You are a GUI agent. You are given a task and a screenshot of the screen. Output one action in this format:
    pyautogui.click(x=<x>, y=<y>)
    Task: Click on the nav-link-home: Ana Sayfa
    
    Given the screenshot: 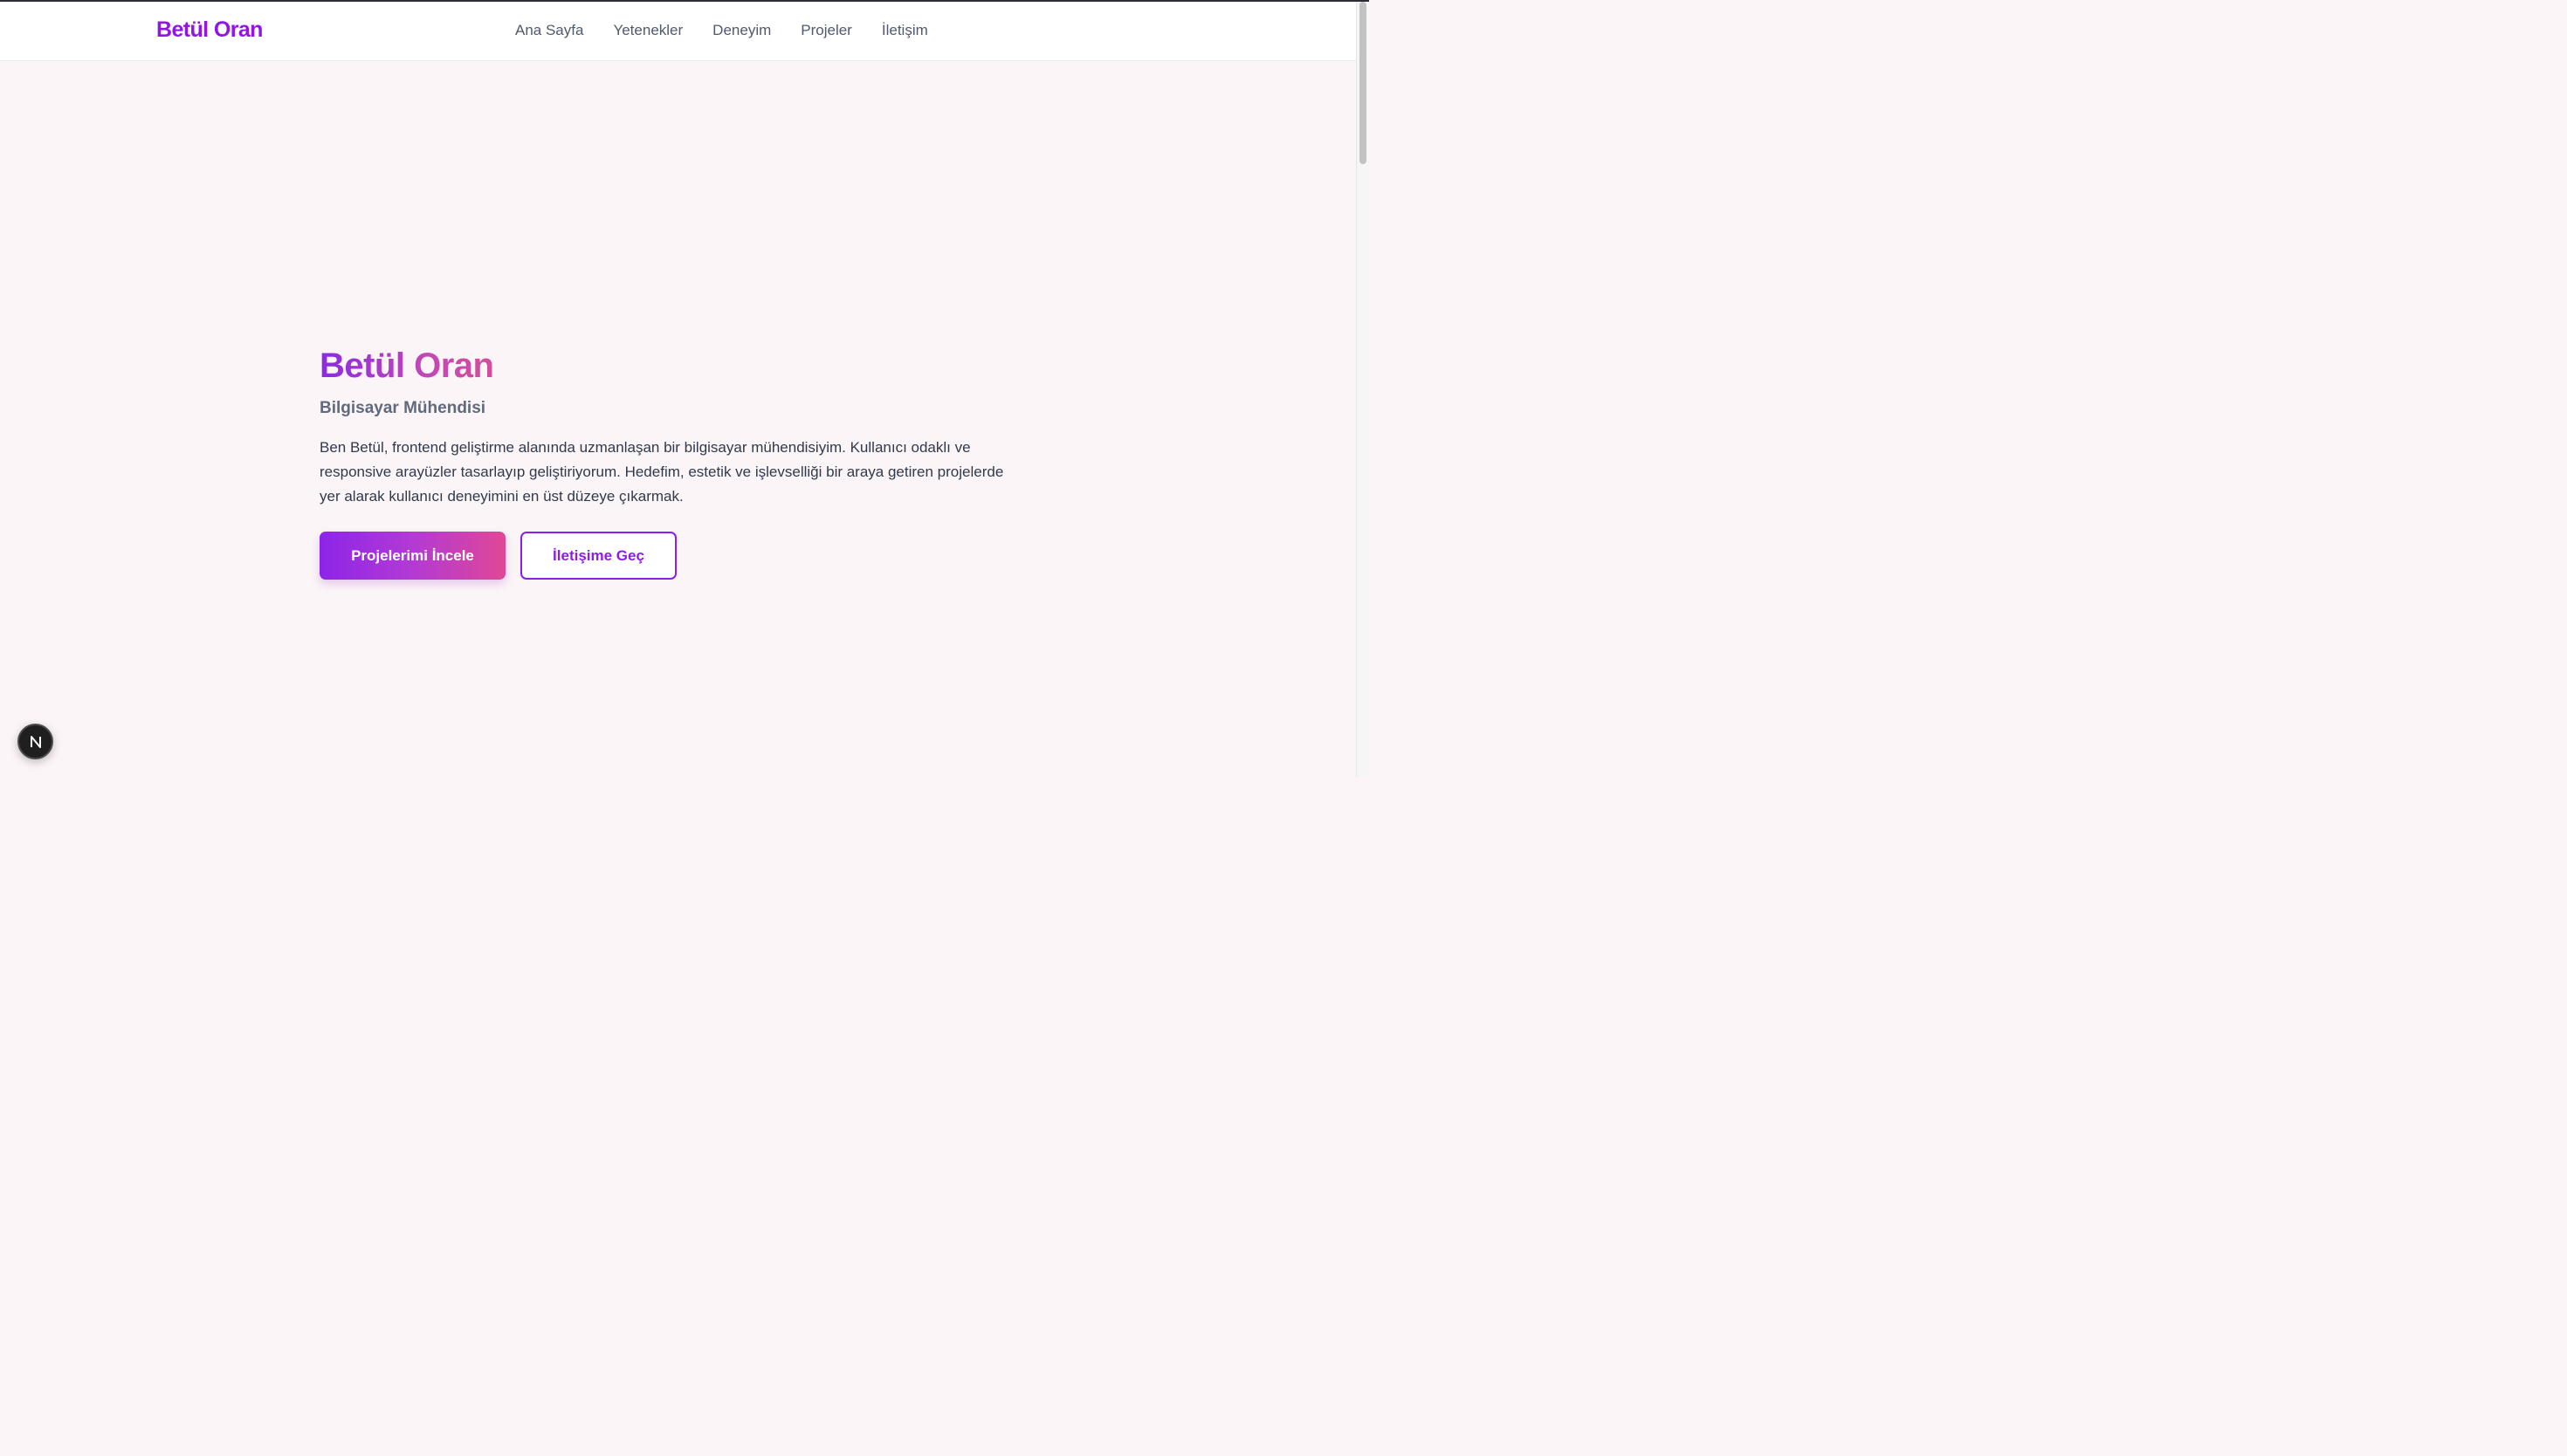 What is the action you would take?
    pyautogui.click(x=549, y=30)
    